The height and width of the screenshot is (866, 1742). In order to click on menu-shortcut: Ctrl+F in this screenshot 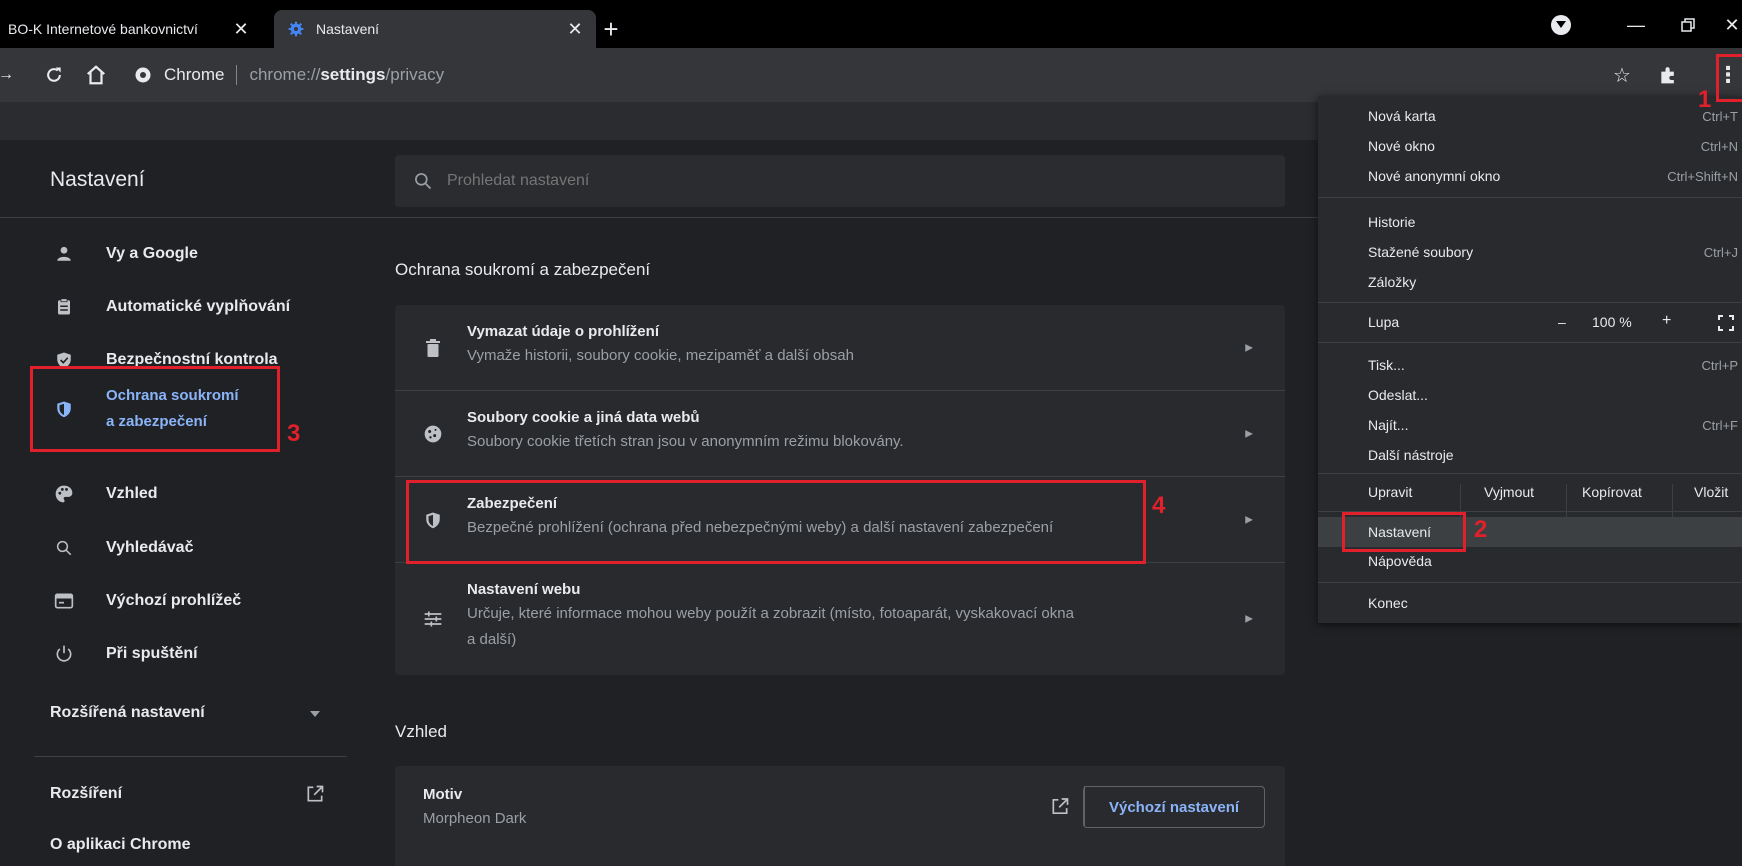, I will do `click(1720, 425)`.